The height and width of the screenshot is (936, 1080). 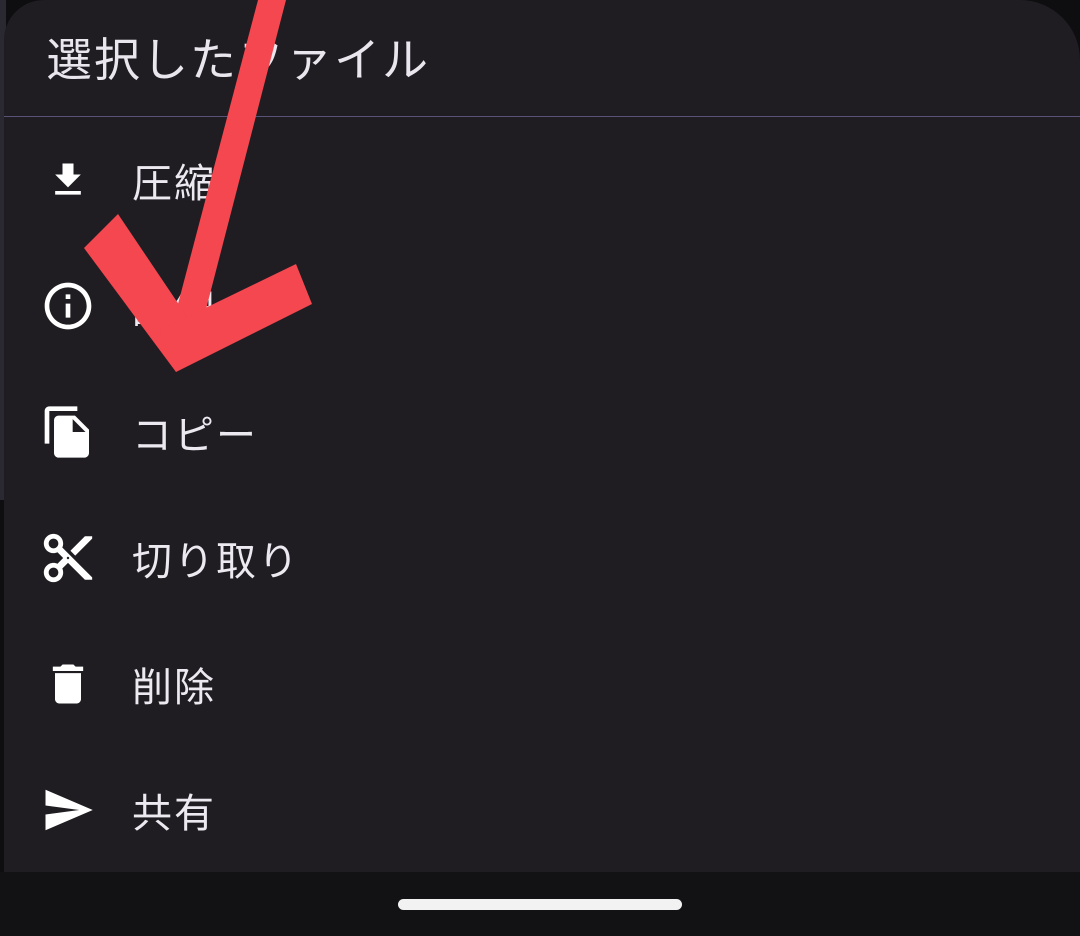 I want to click on menu-item-label: 削除, so click(x=174, y=688).